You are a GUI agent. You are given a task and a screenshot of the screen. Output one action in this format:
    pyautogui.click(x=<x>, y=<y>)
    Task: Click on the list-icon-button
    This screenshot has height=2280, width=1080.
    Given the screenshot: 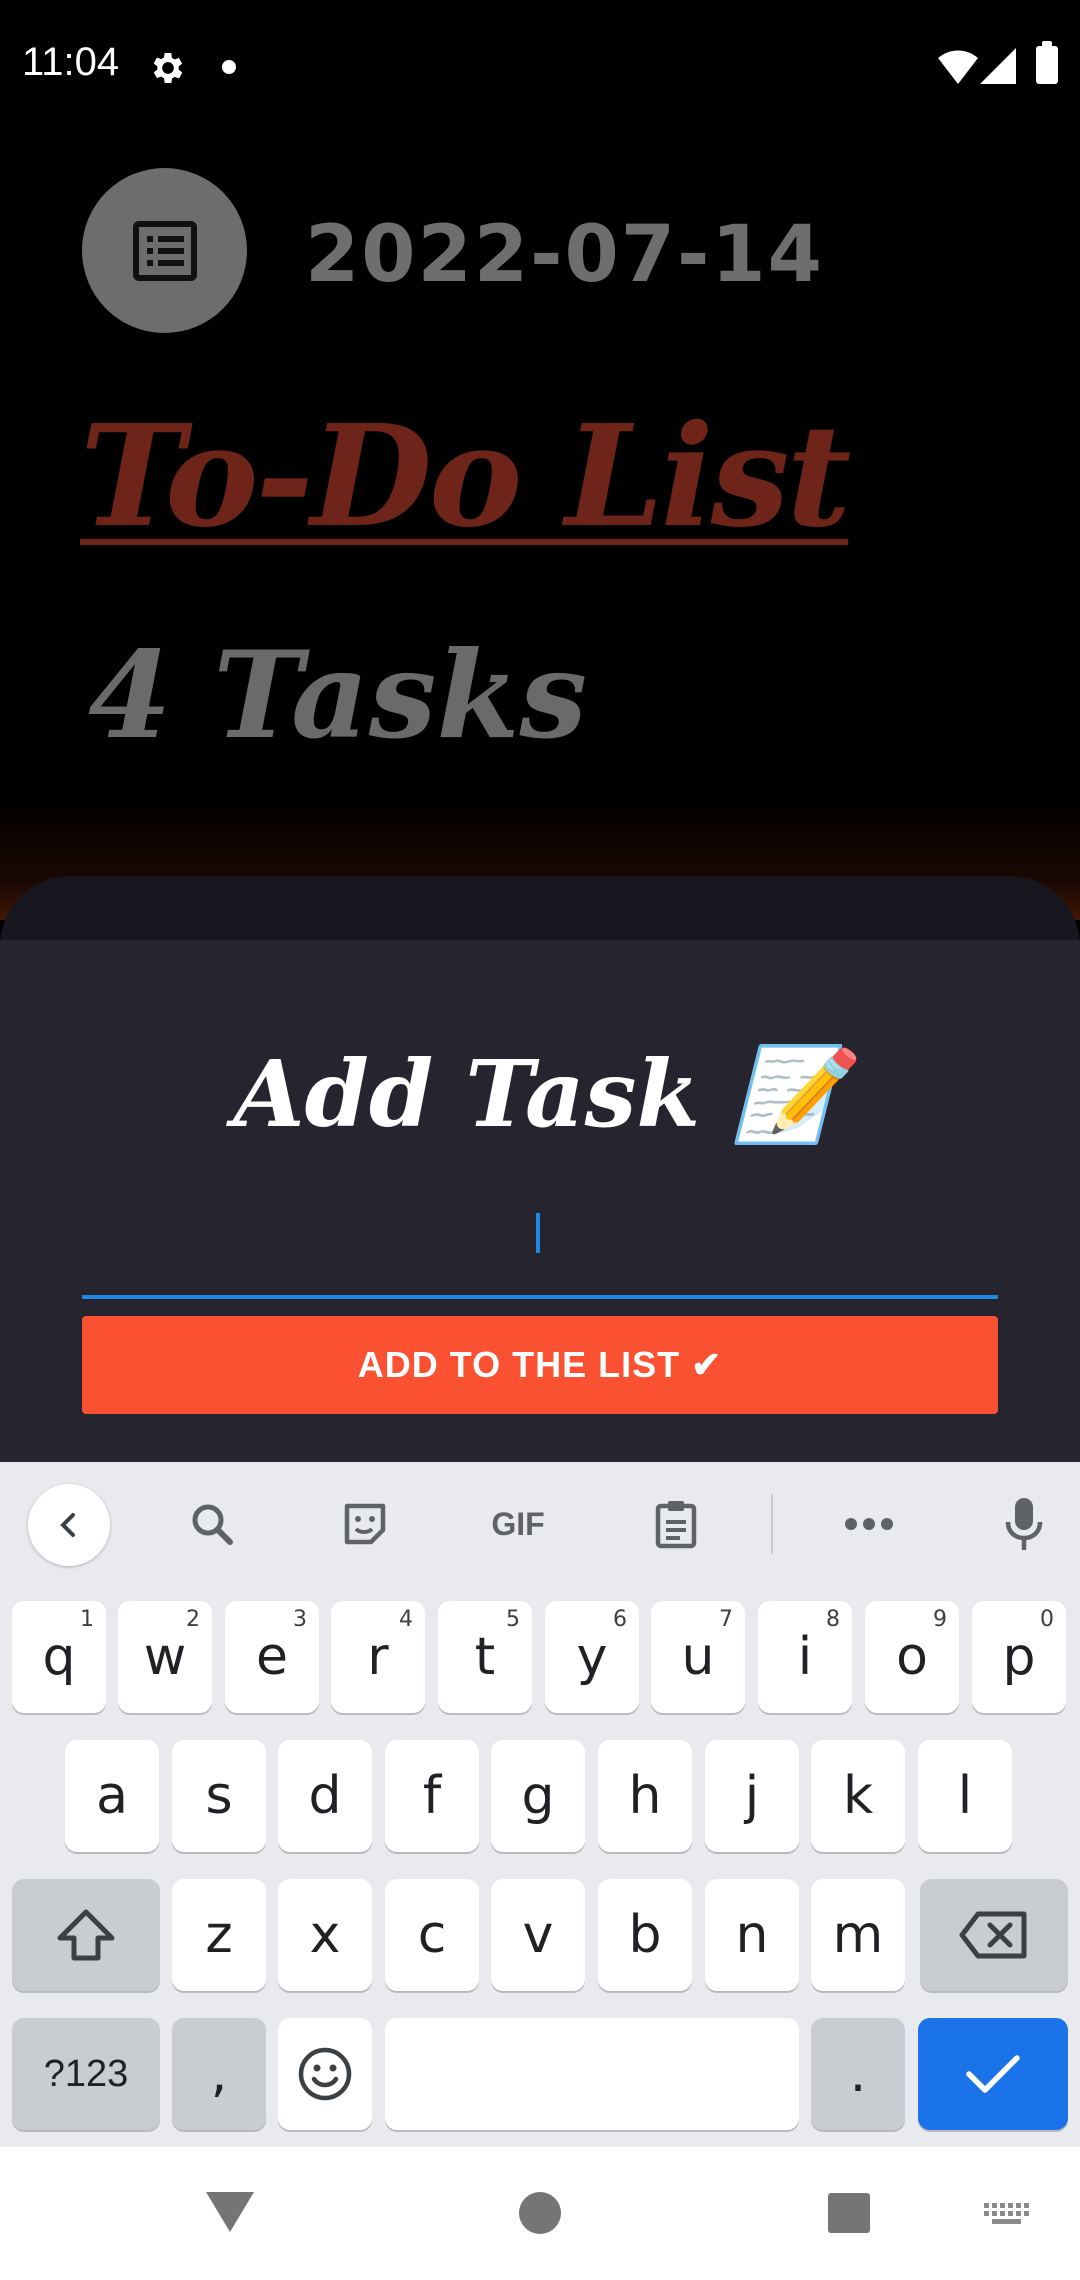 What is the action you would take?
    pyautogui.click(x=164, y=250)
    